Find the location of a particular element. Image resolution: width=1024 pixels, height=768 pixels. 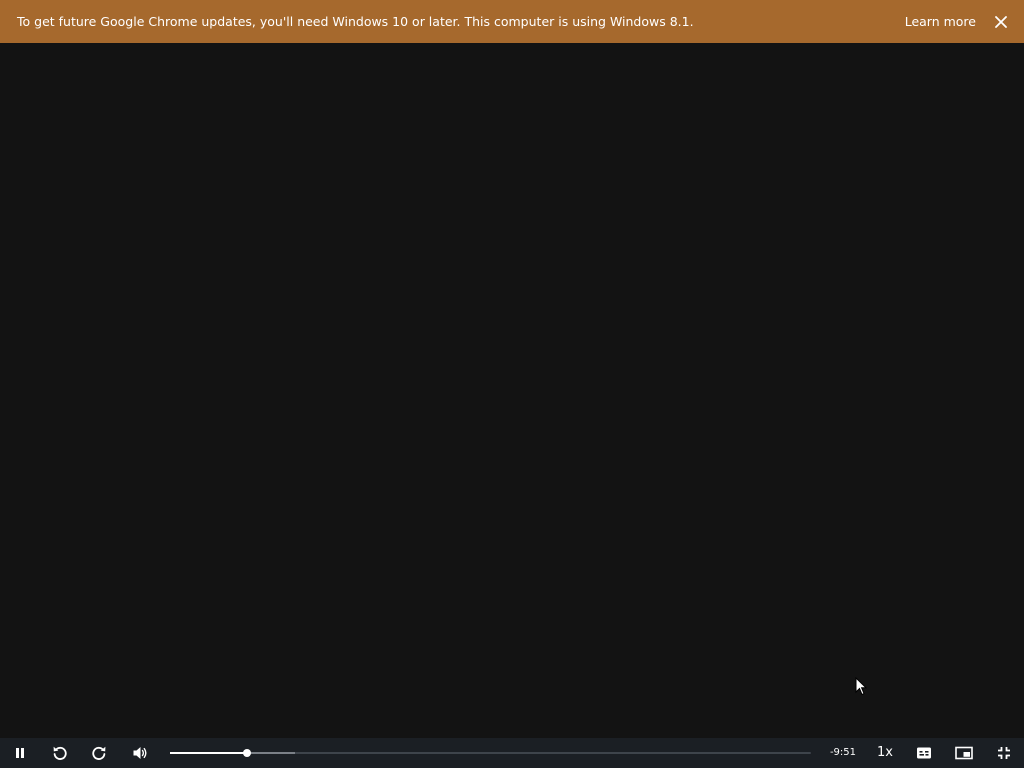

volume-button is located at coordinates (140, 753).